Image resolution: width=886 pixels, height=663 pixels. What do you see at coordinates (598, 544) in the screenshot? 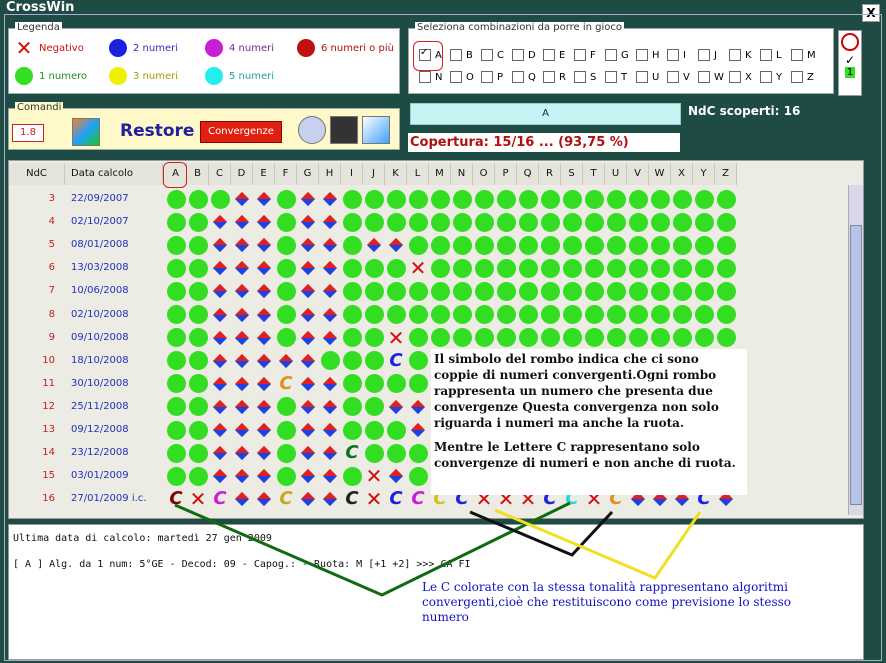
I see `yellow-line` at bounding box center [598, 544].